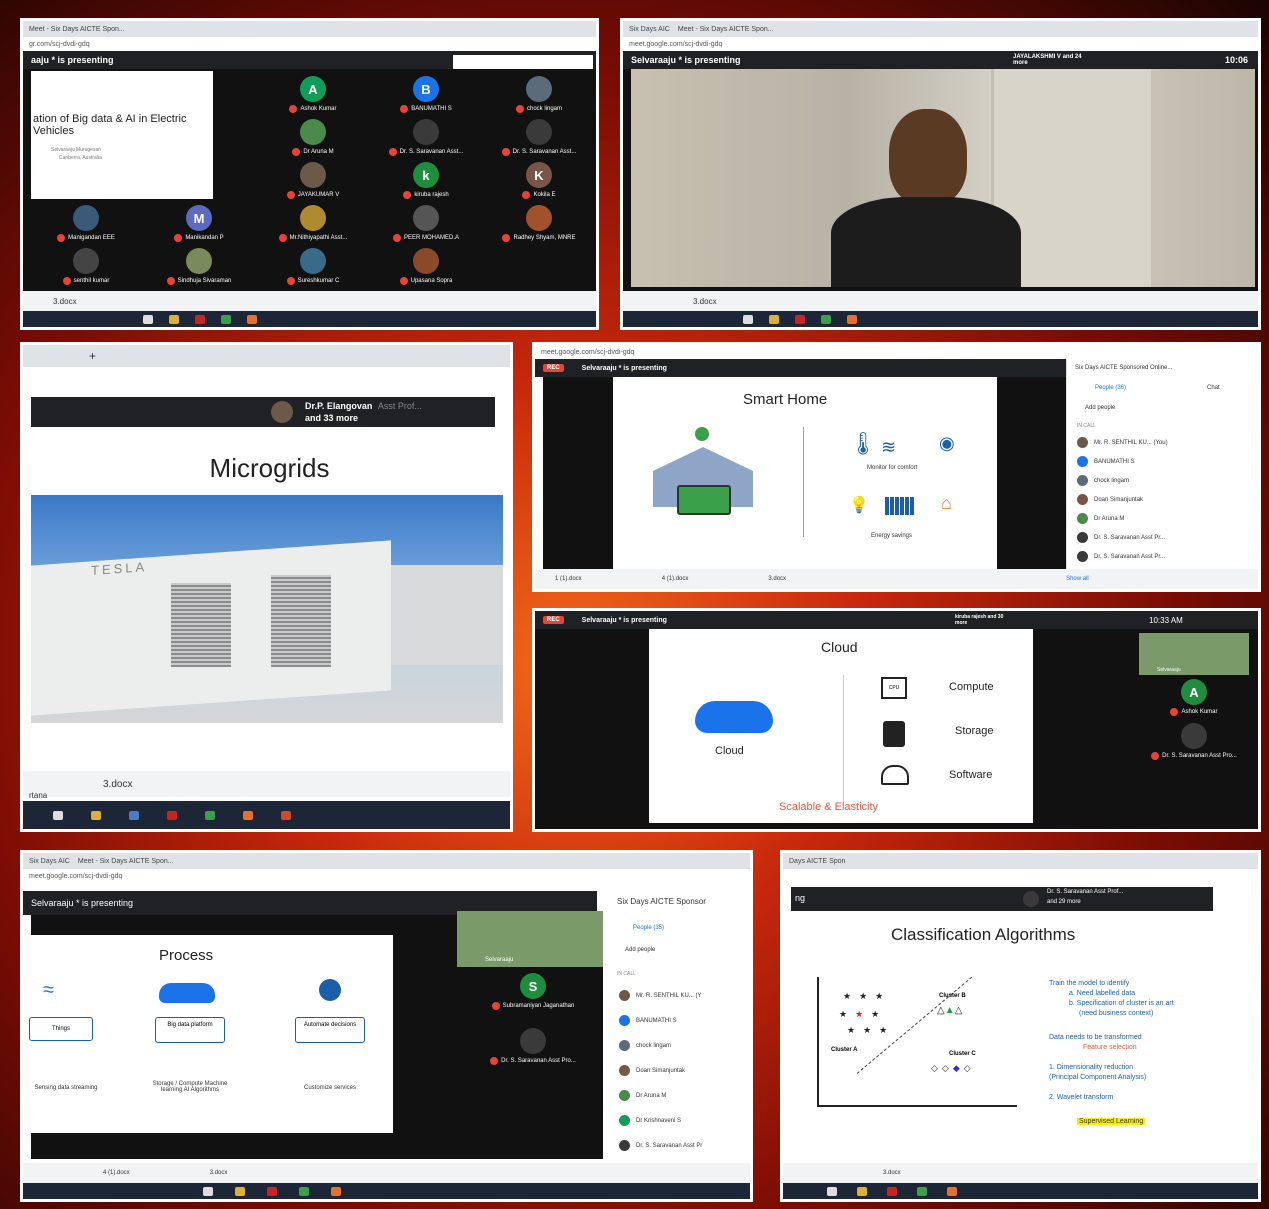 The width and height of the screenshot is (1269, 1209). Describe the element at coordinates (82, 903) in the screenshot. I see `presenting-text: Selvaraaju * is presenting` at that location.